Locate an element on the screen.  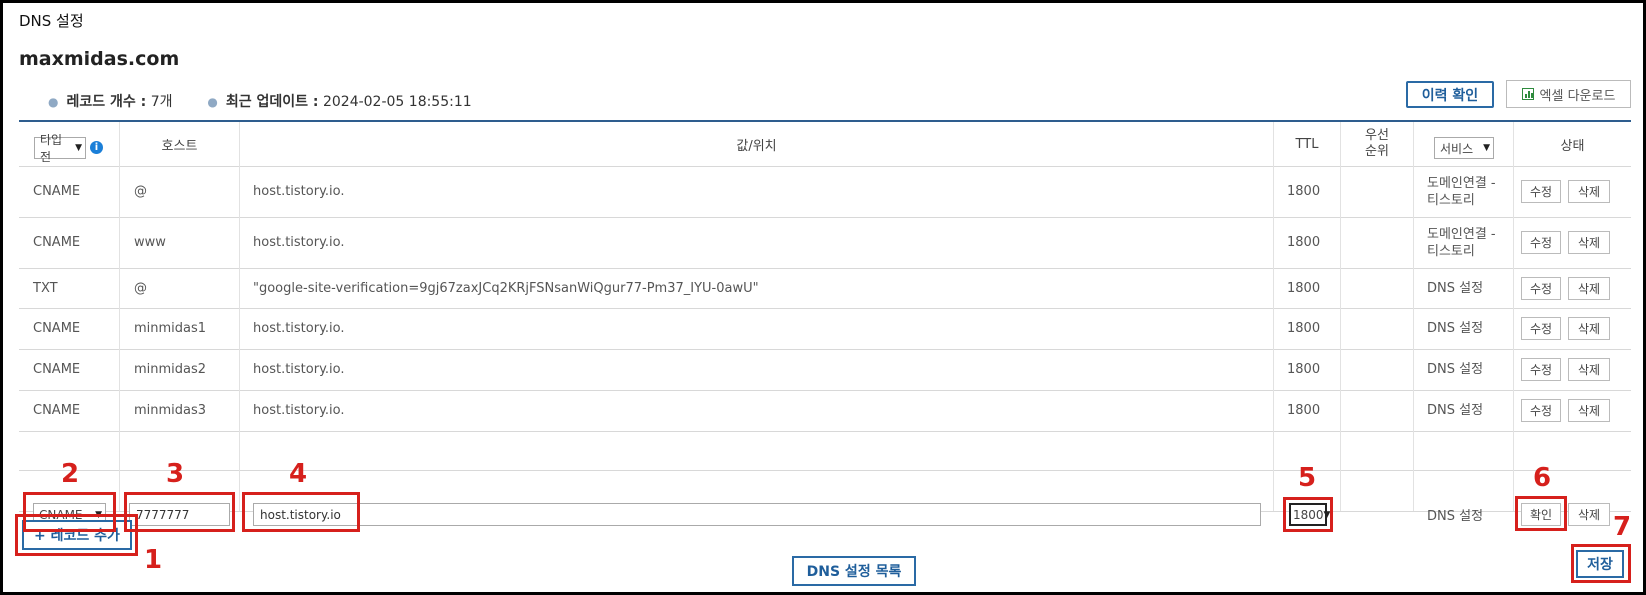
annotation-number: 7 is located at coordinates (1622, 527).